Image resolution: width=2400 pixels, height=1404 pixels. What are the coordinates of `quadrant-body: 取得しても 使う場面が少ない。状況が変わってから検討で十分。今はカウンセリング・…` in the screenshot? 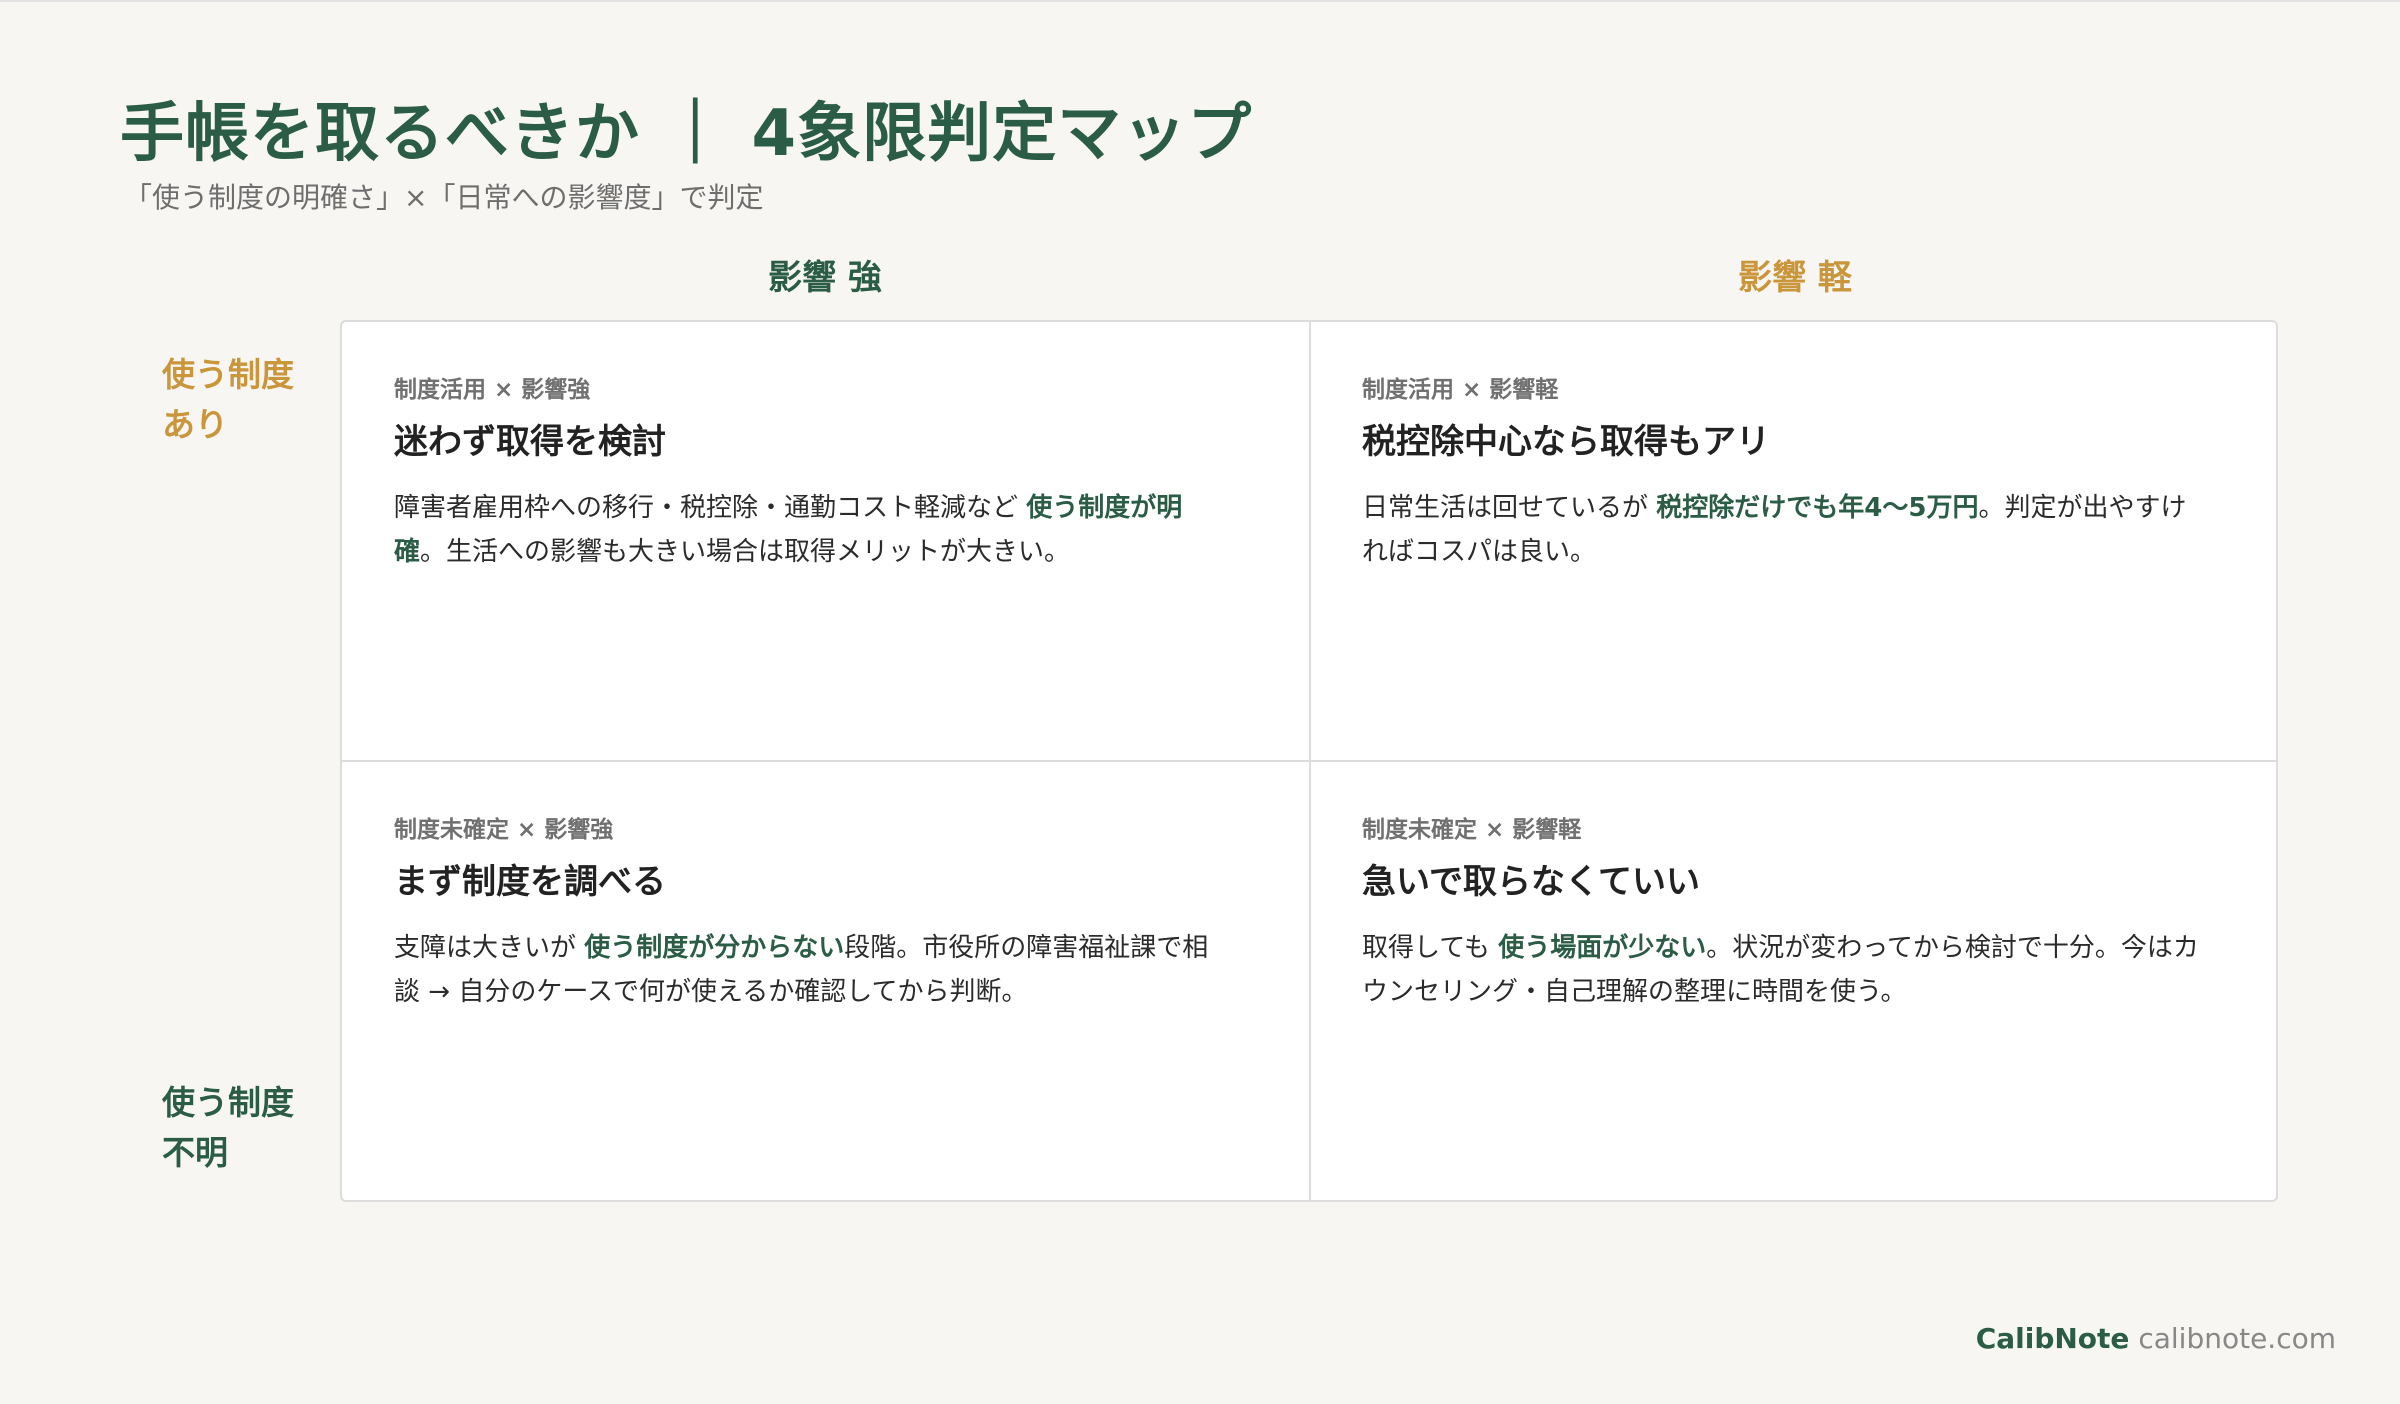 It's located at (1782, 970).